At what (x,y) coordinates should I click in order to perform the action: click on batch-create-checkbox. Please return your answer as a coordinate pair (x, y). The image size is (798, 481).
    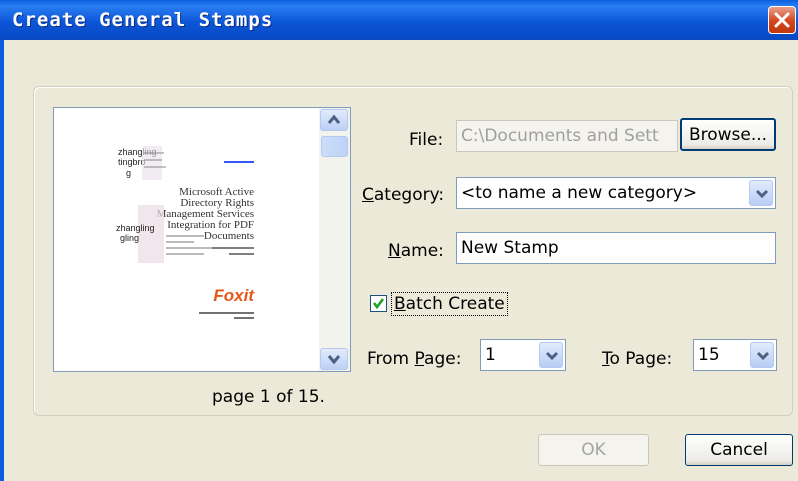
    Looking at the image, I should click on (378, 303).